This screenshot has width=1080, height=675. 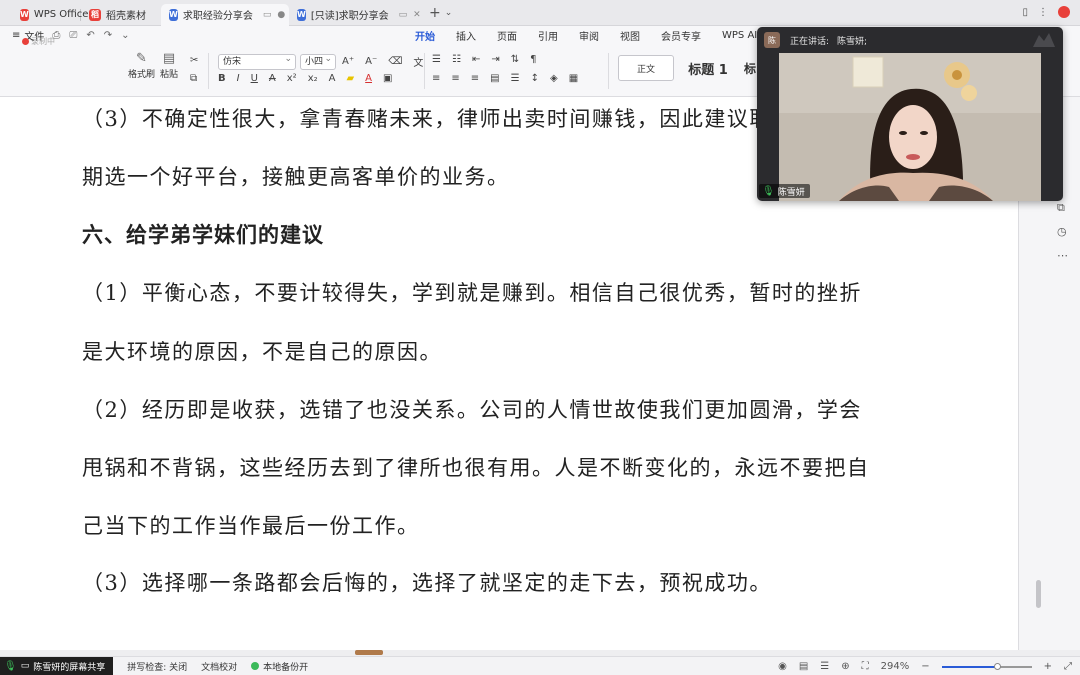 I want to click on tab-doc-active: W 求职经验分享会 ▭ ●, so click(x=225, y=14).